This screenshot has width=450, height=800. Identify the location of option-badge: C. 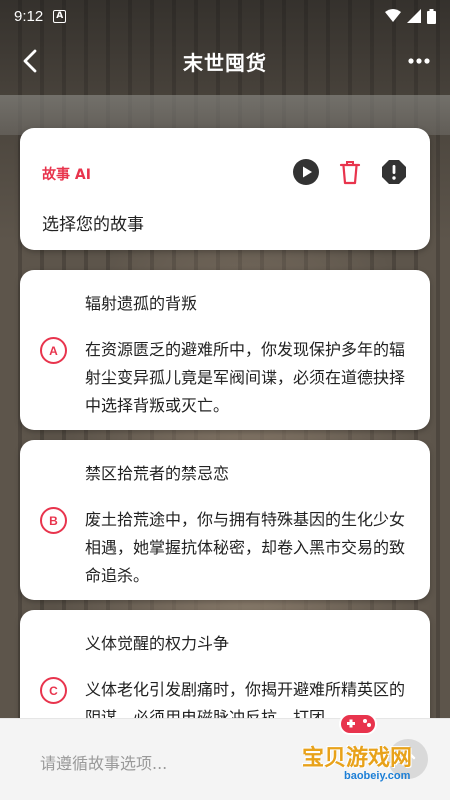
(53, 690).